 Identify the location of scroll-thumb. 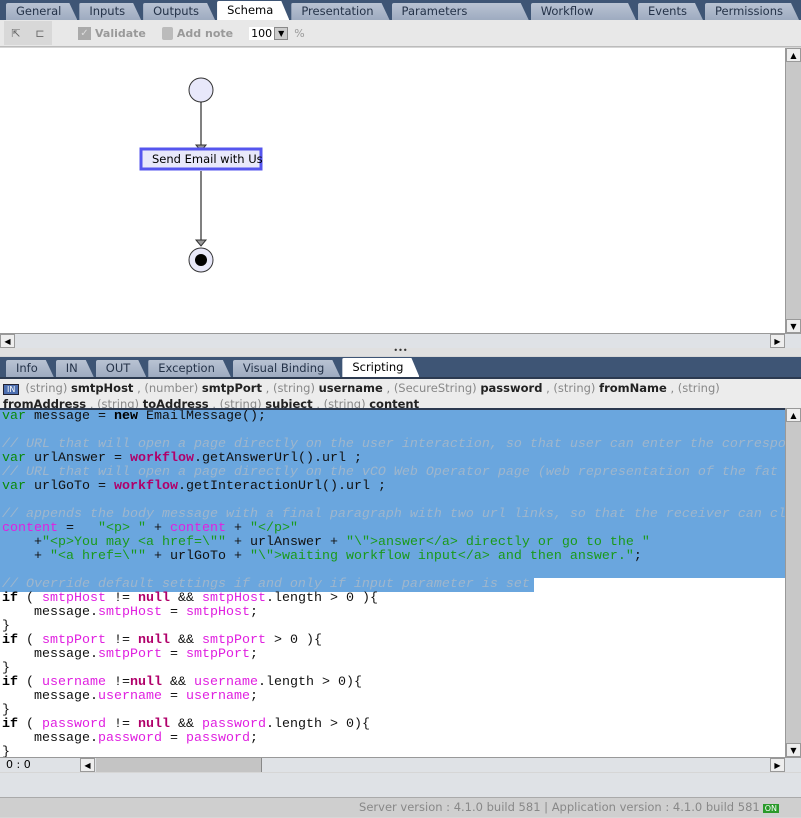
(179, 765).